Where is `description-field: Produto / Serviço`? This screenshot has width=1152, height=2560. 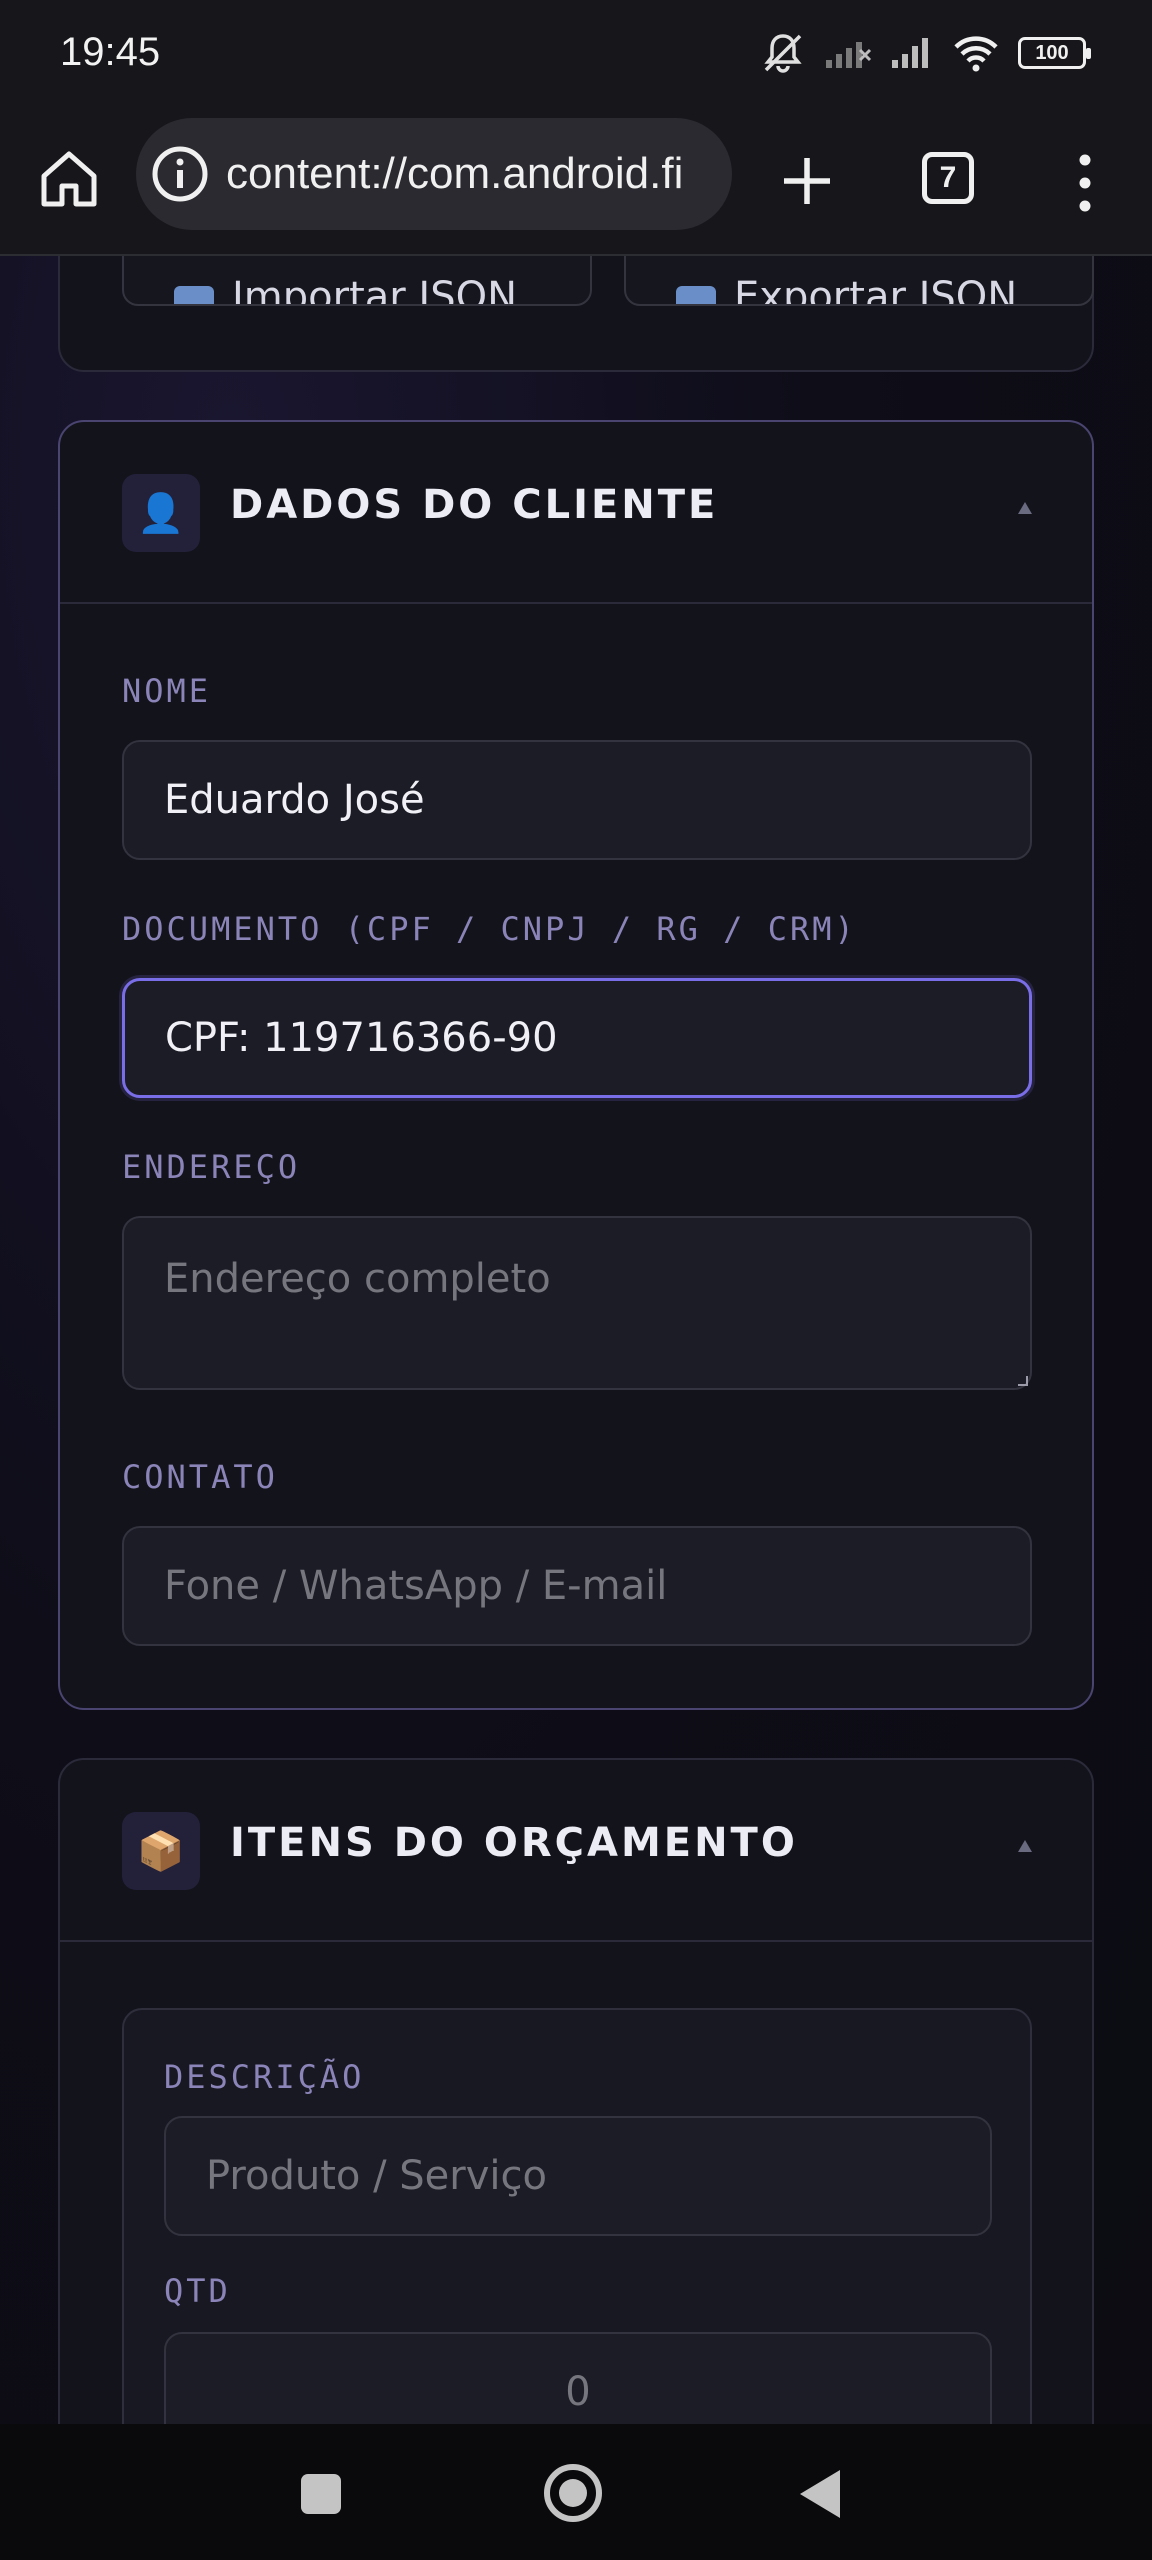 description-field: Produto / Serviço is located at coordinates (578, 2176).